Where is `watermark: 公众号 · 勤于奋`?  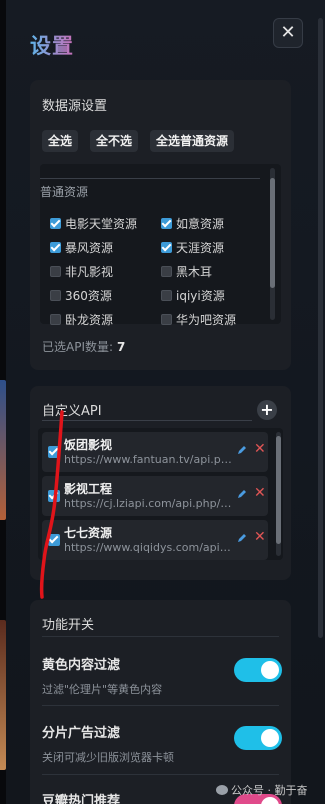 watermark: 公众号 · 勤于奋 is located at coordinates (262, 790).